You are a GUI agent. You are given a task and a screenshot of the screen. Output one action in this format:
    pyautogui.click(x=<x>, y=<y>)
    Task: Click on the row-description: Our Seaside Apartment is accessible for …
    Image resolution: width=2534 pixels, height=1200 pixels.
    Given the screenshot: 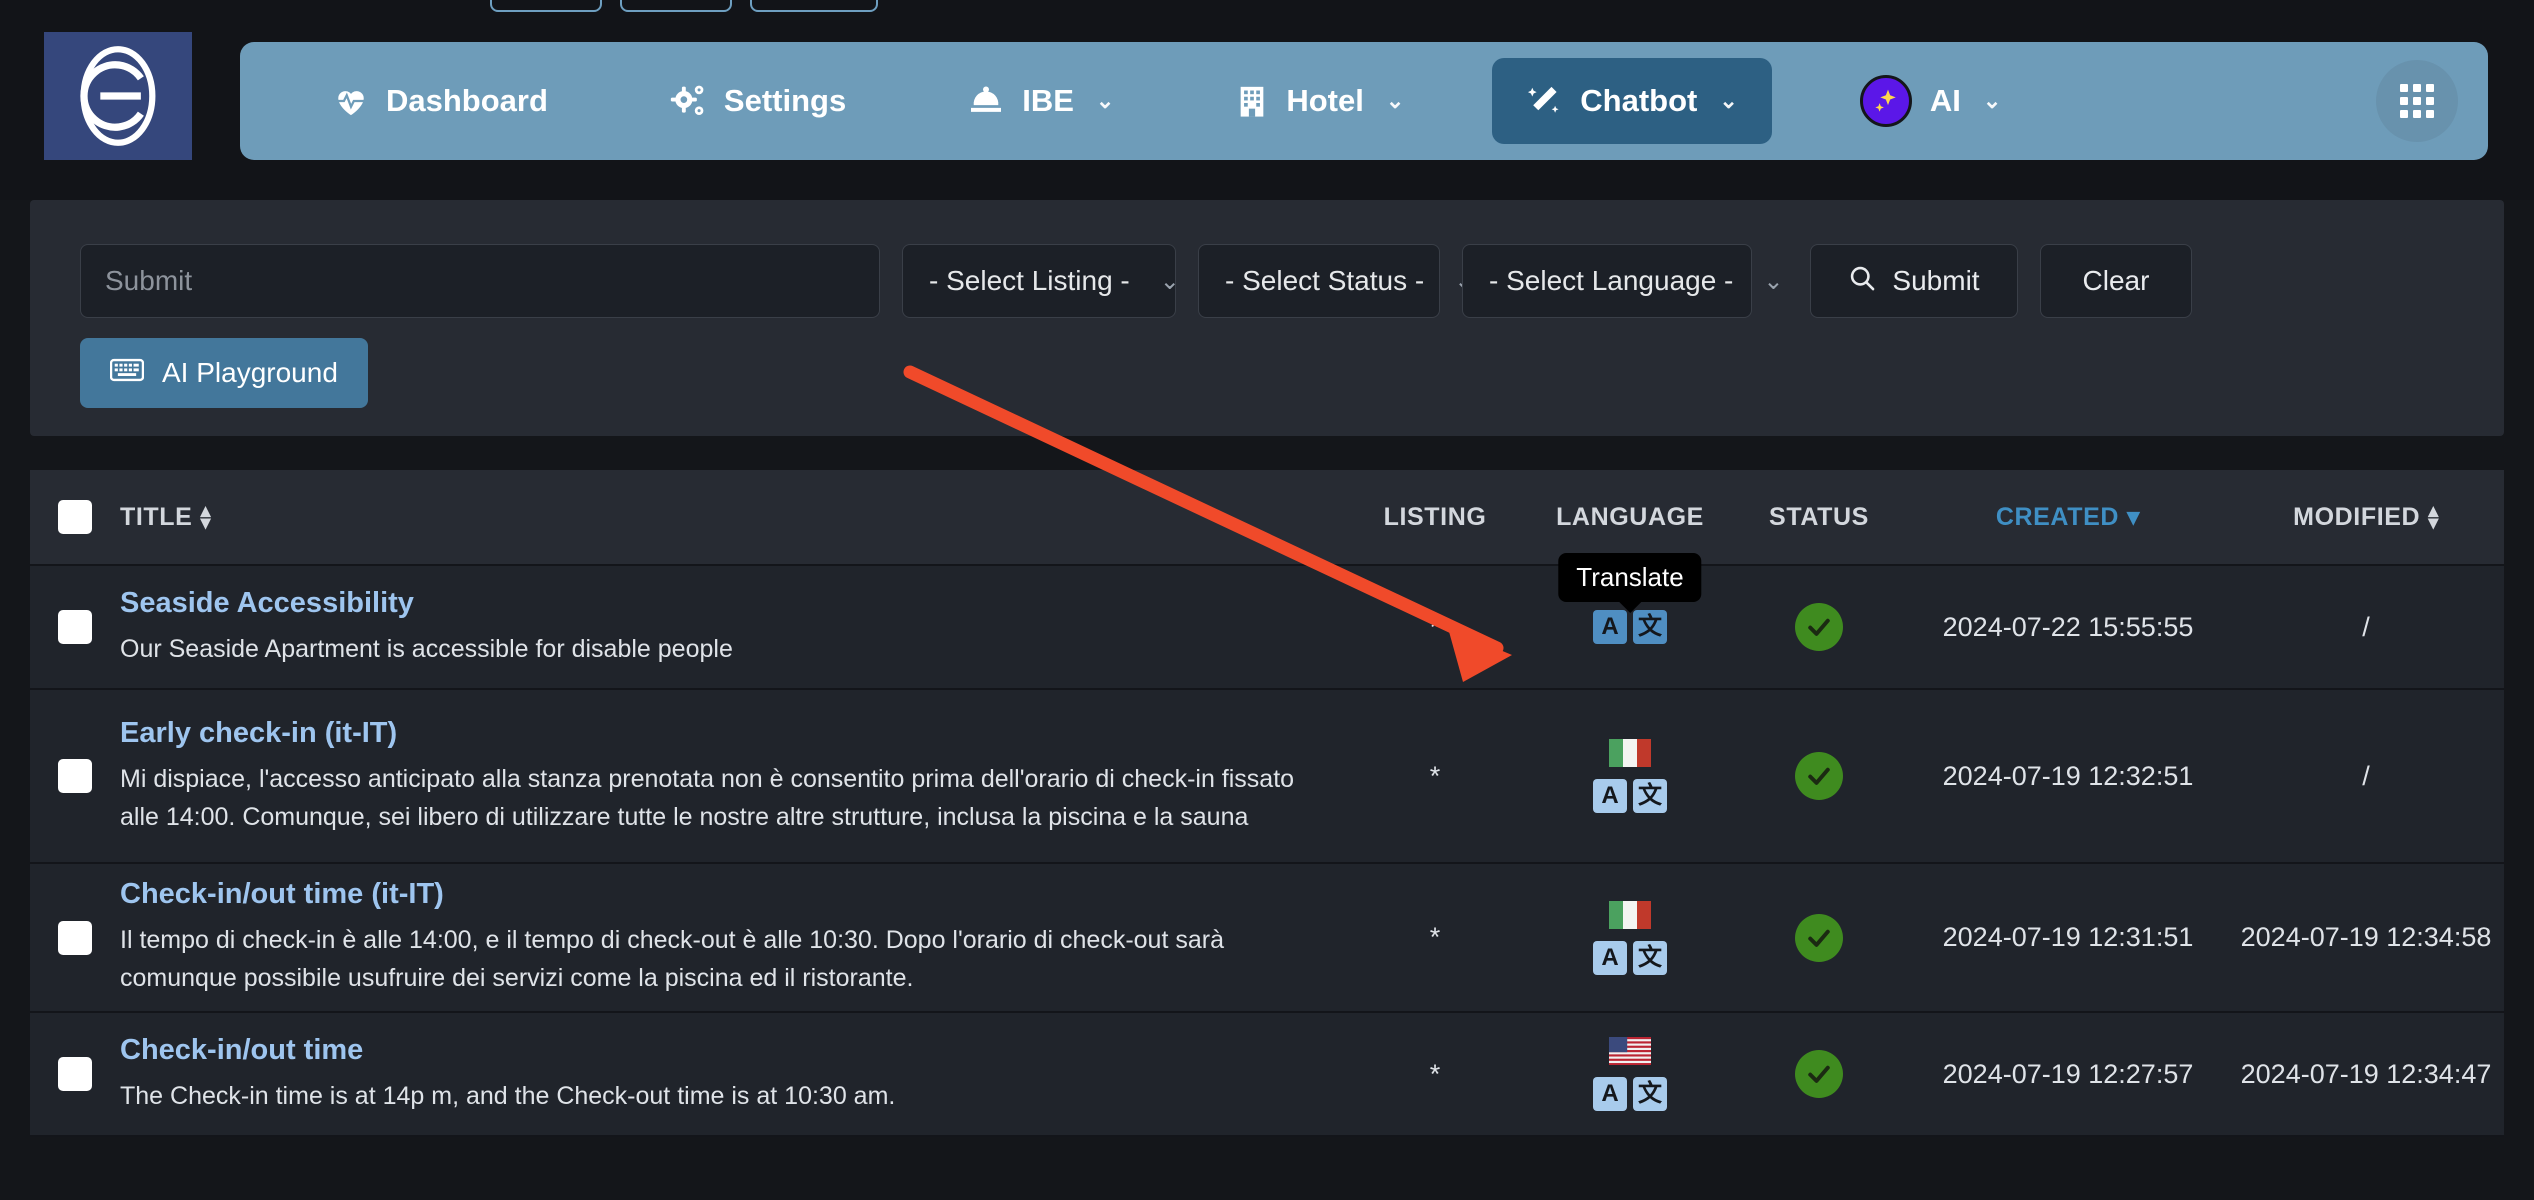 What is the action you would take?
    pyautogui.click(x=426, y=648)
    